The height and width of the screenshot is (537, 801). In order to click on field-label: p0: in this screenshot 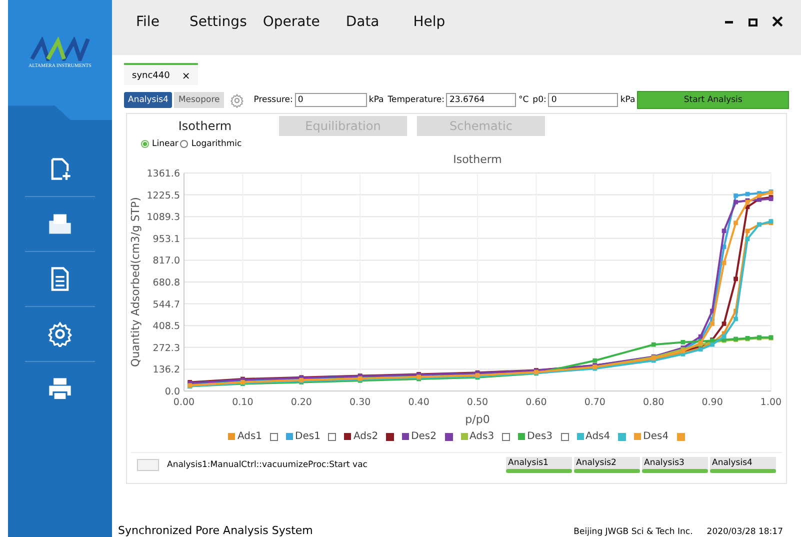, I will do `click(539, 100)`.